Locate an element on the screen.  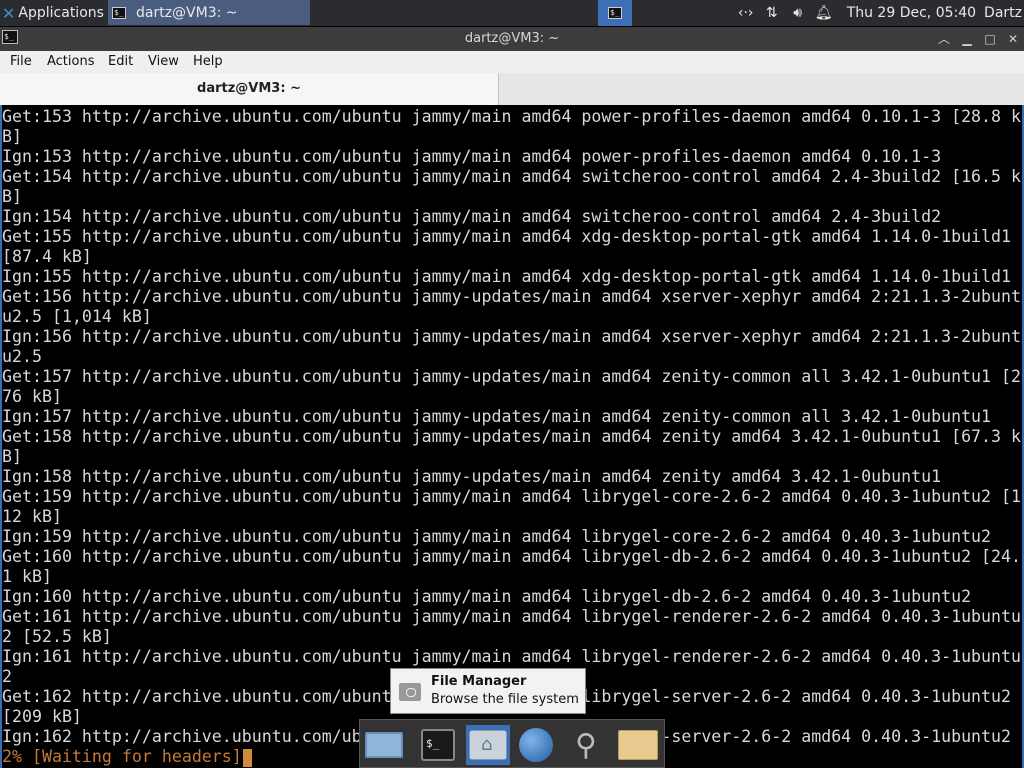
dock: $_ ⚲ is located at coordinates (512, 743).